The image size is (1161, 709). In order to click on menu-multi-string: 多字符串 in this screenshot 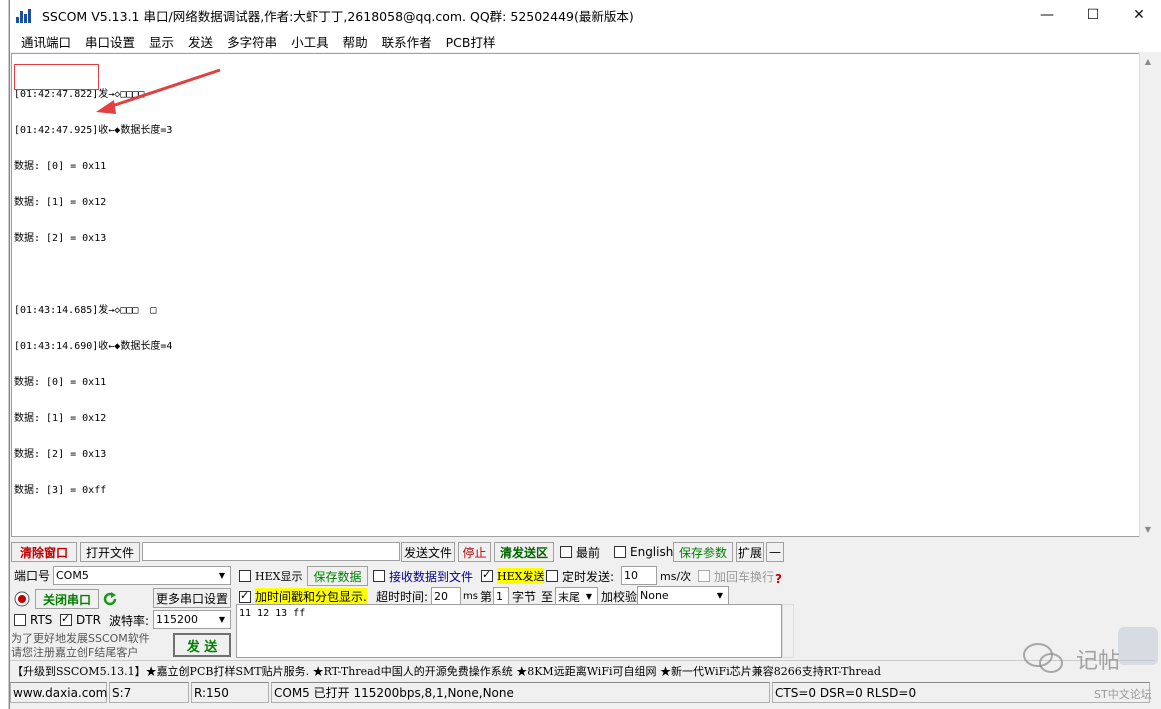, I will do `click(252, 41)`.